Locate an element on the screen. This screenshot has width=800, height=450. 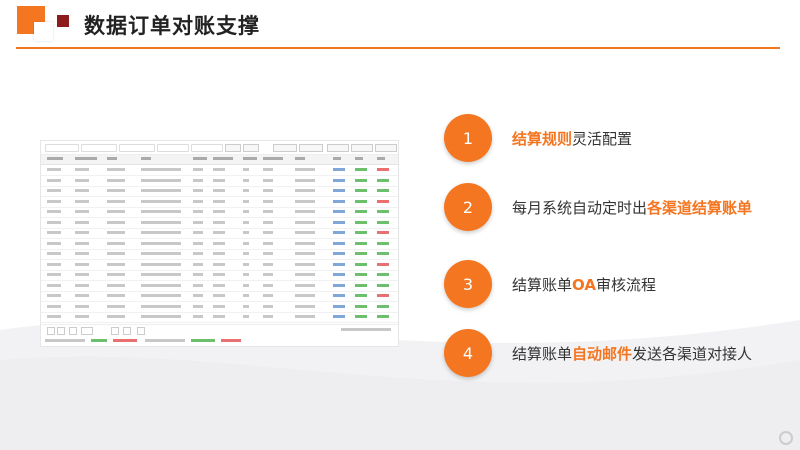
step-number-text: 4 is located at coordinates (468, 353).